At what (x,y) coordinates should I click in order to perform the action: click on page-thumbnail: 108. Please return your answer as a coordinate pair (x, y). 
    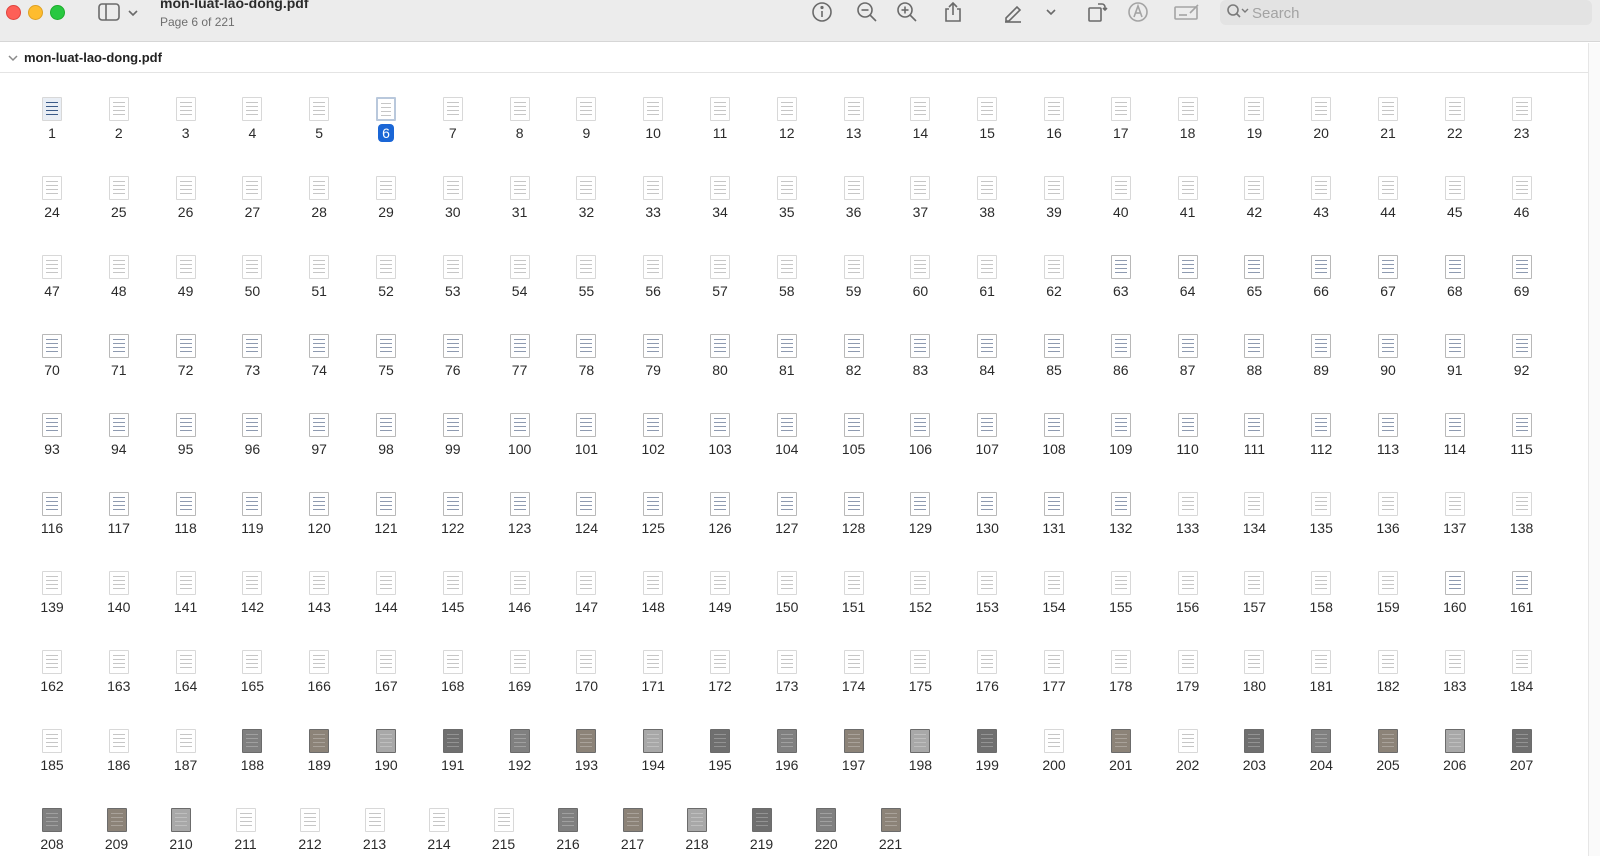
    Looking at the image, I should click on (1054, 424).